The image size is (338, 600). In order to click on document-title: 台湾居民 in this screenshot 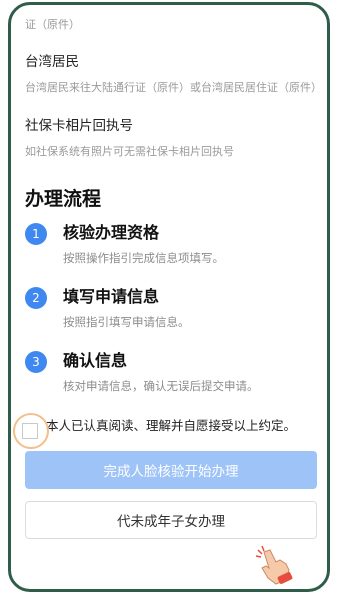, I will do `click(52, 62)`.